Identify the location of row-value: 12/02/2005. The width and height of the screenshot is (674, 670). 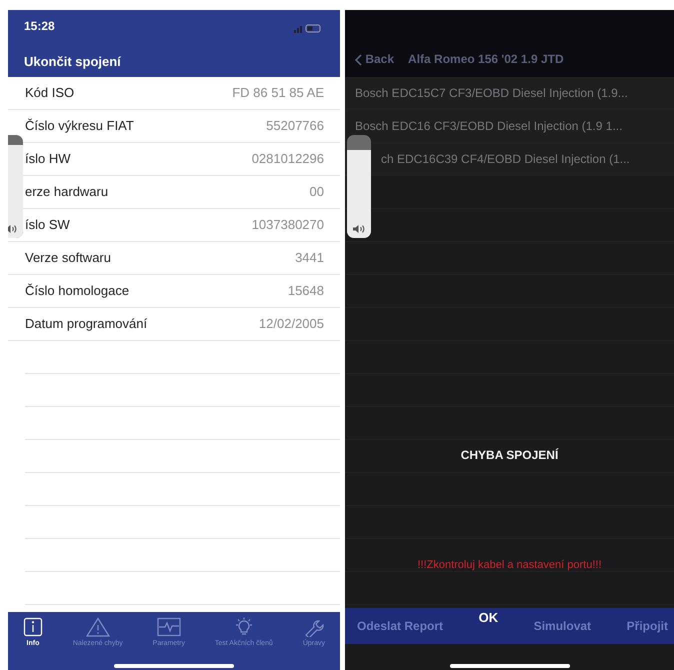
(291, 324).